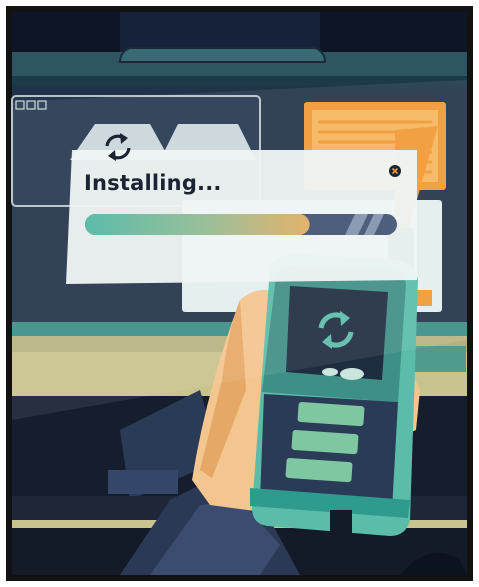 This screenshot has width=479, height=587. Describe the element at coordinates (395, 171) in the screenshot. I see `close-button` at that location.